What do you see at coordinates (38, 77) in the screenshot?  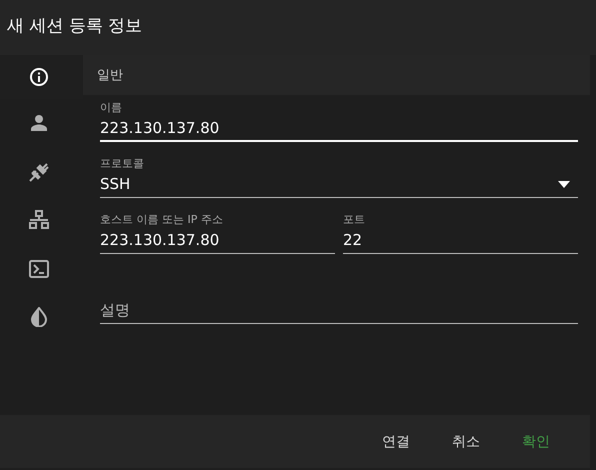 I see `info-icon` at bounding box center [38, 77].